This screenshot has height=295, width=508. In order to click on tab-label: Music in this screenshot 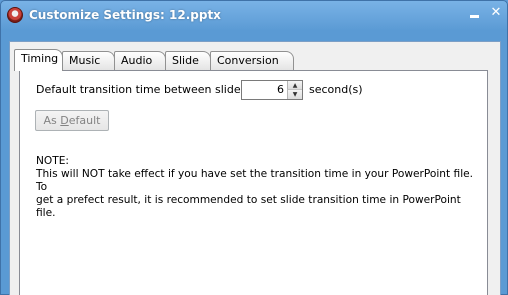, I will do `click(85, 60)`.